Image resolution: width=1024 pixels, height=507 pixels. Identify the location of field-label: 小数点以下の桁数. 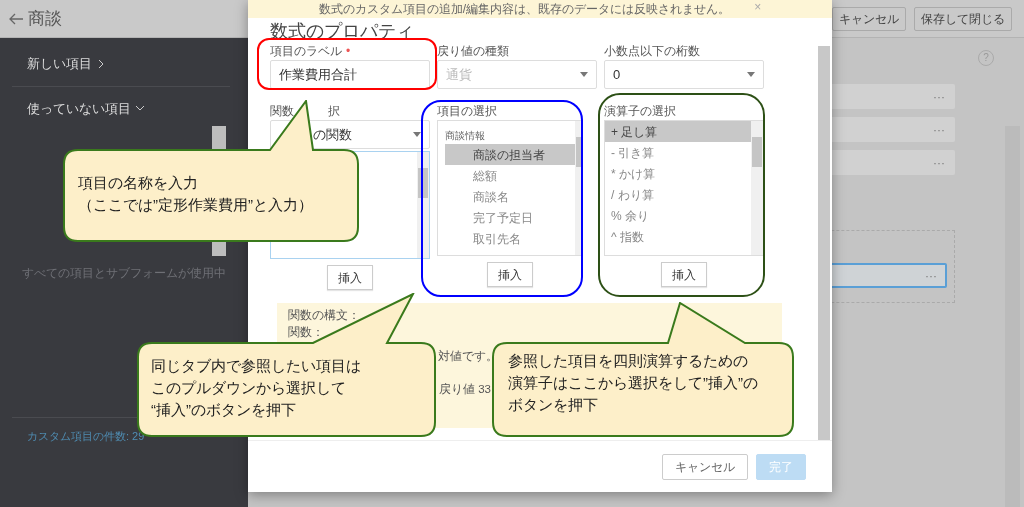
(652, 51).